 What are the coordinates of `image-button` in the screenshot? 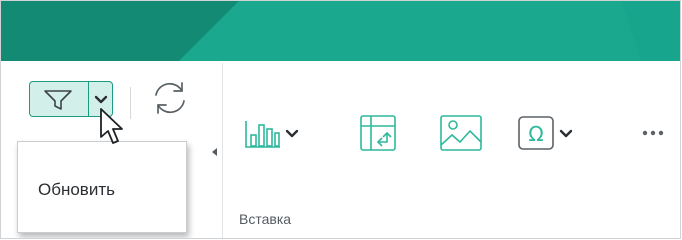 It's located at (461, 133).